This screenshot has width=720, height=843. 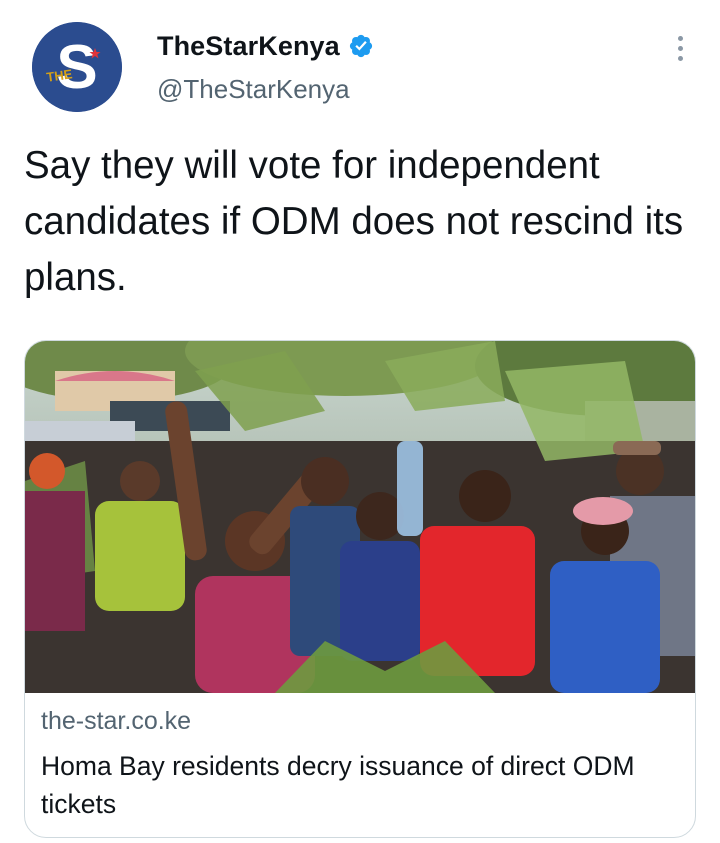 What do you see at coordinates (116, 721) in the screenshot?
I see `card-domain: the-star.co.ke` at bounding box center [116, 721].